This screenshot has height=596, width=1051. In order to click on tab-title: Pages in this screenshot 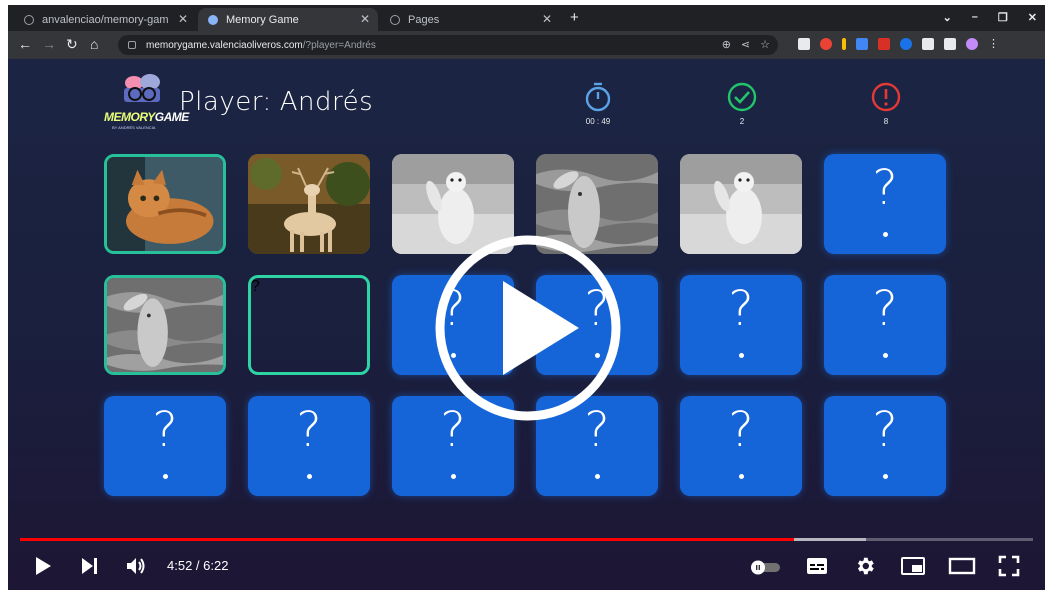, I will do `click(424, 19)`.